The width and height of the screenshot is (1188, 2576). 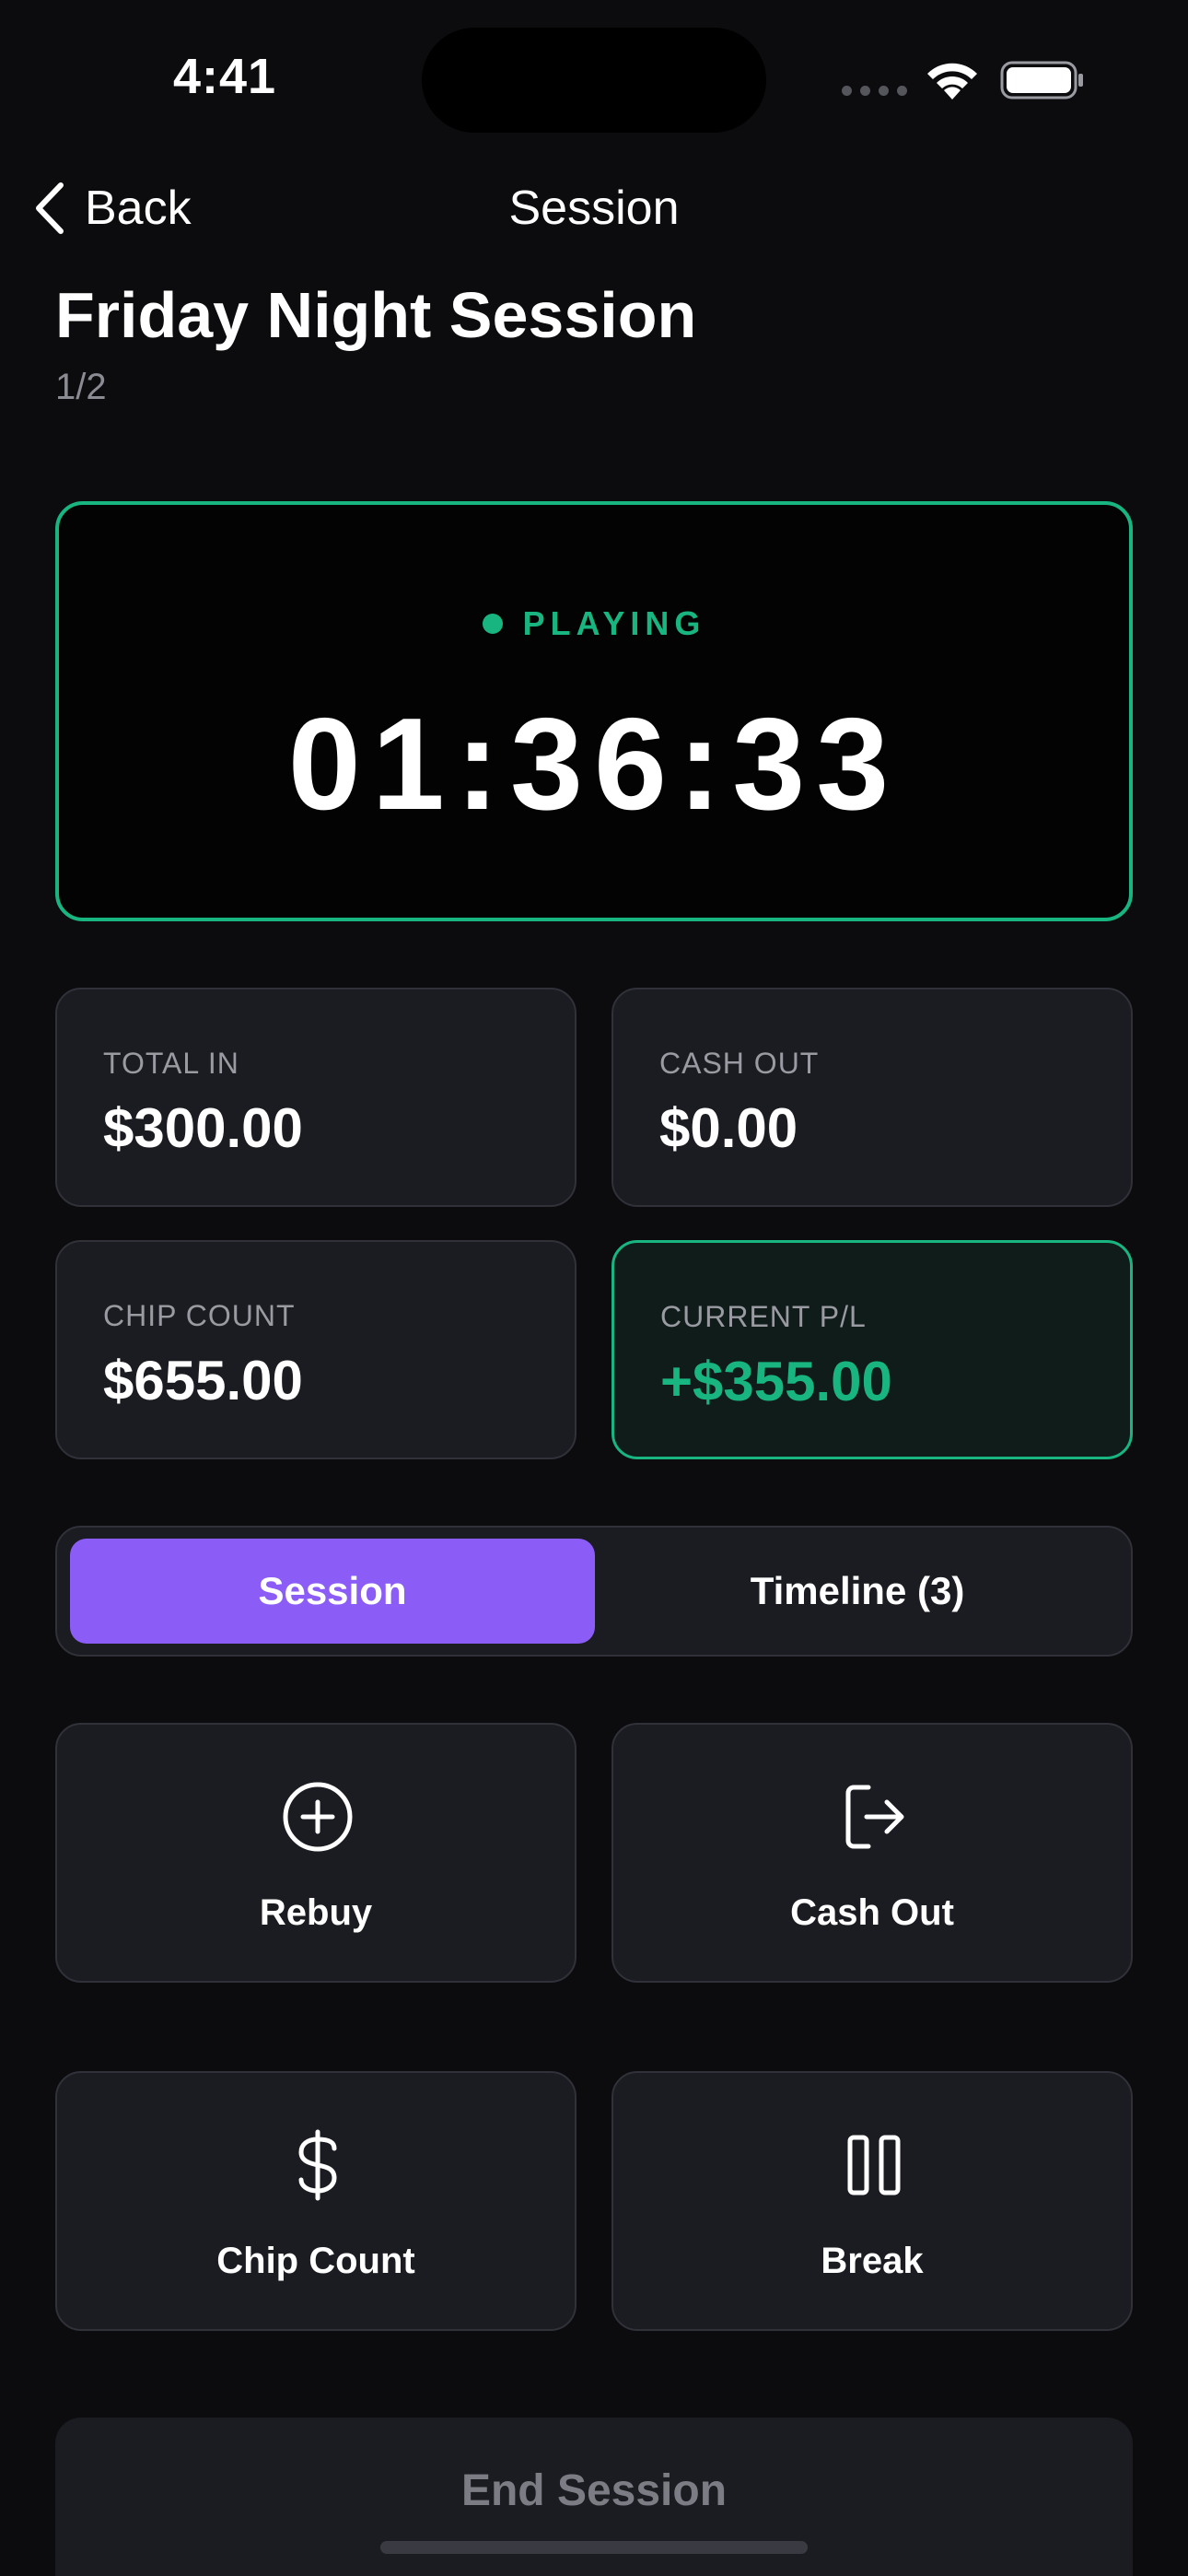 I want to click on status-time: 4:41, so click(x=225, y=76).